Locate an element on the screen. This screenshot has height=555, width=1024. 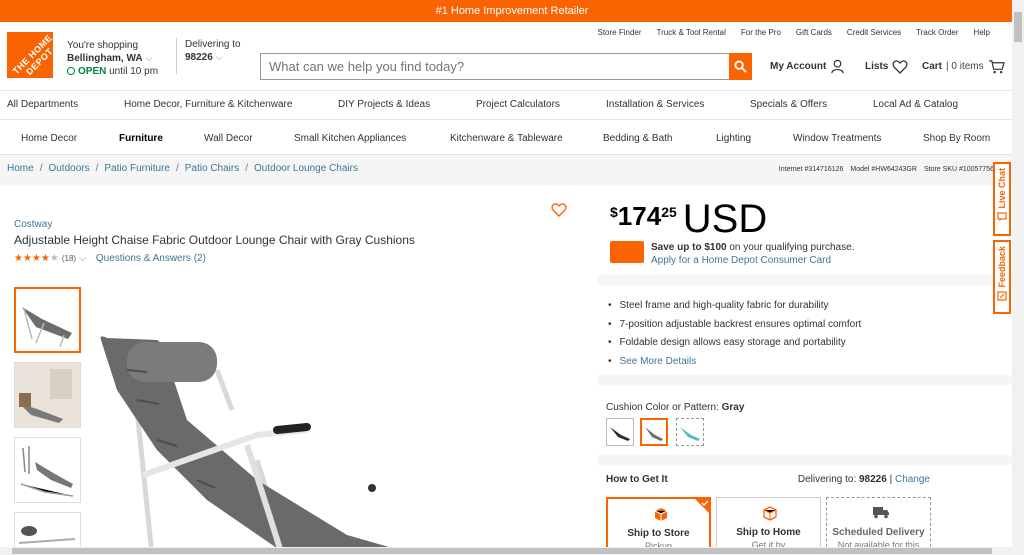
swatch-black is located at coordinates (620, 432).